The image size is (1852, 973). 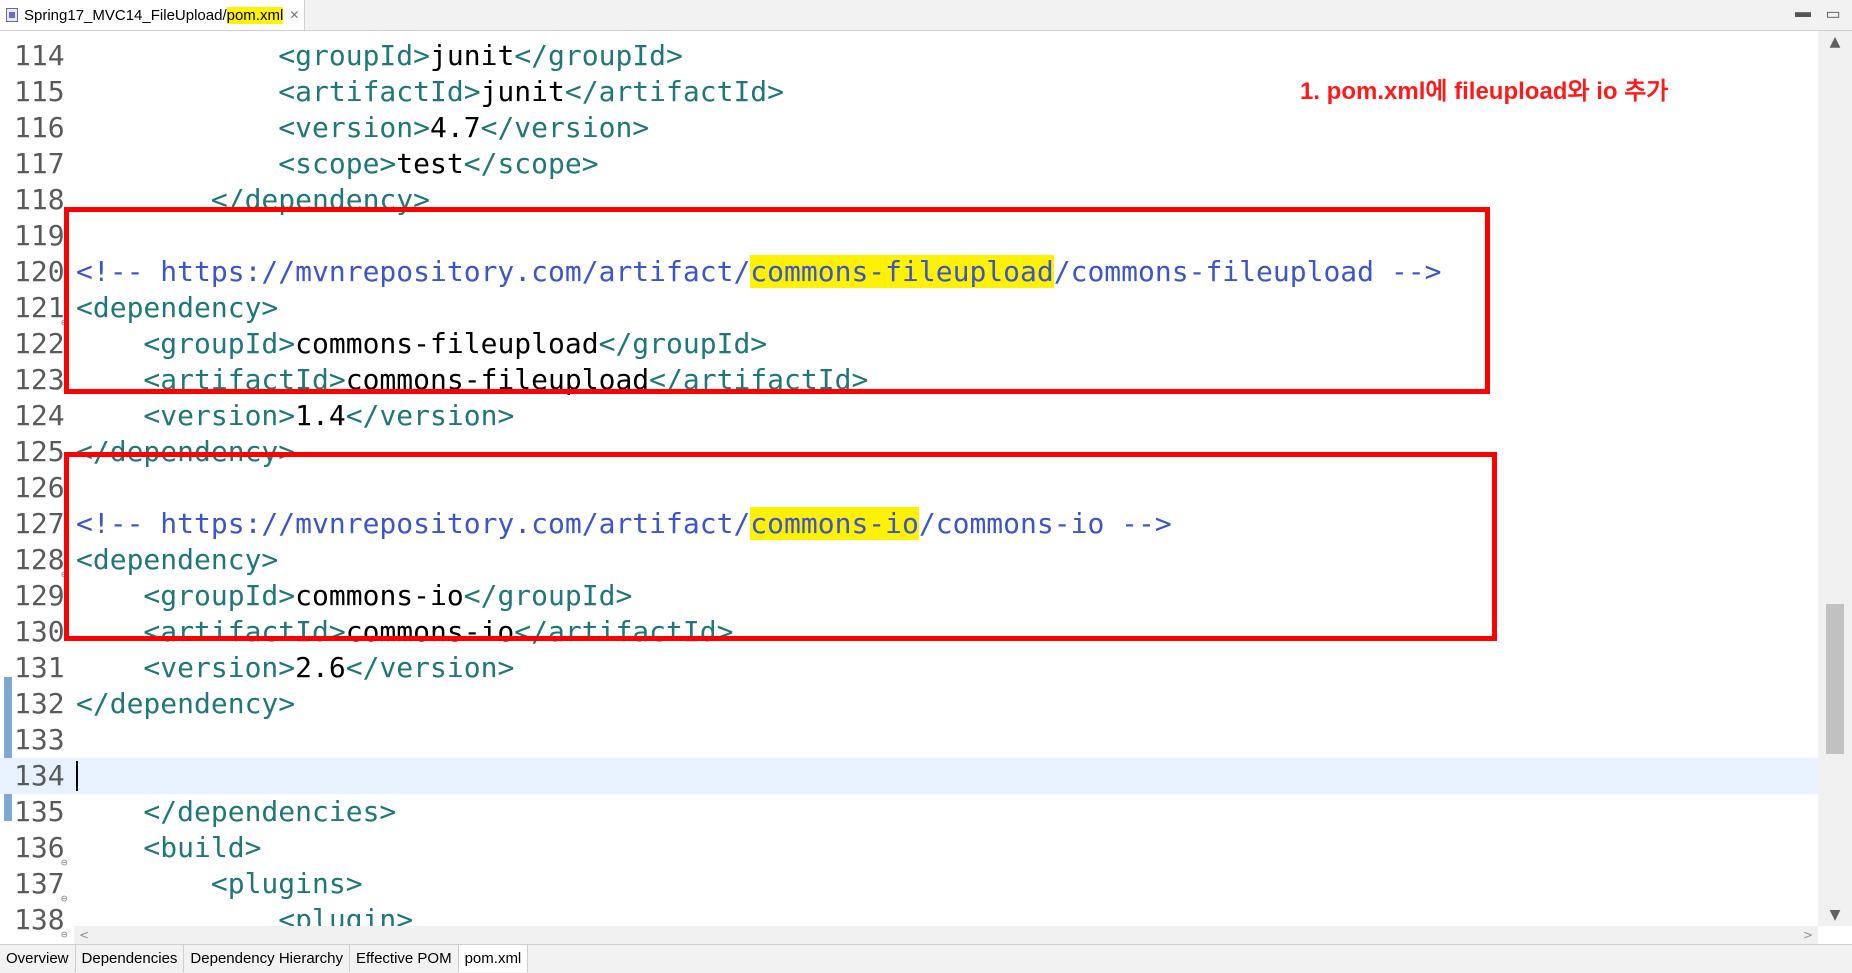 I want to click on line-number: 135, so click(x=39, y=811).